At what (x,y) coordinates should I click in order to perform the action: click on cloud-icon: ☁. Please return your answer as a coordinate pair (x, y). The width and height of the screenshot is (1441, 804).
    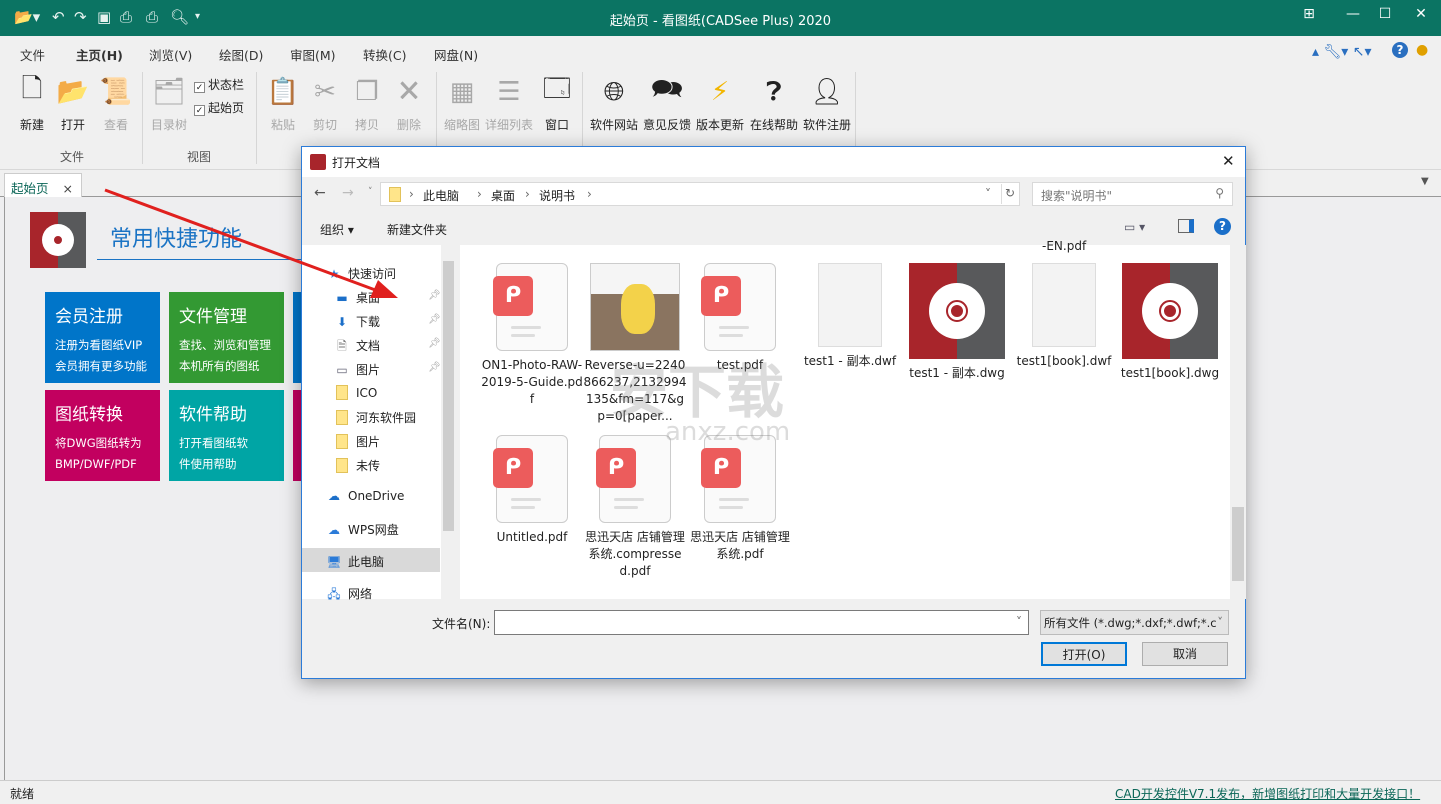
    Looking at the image, I should click on (334, 496).